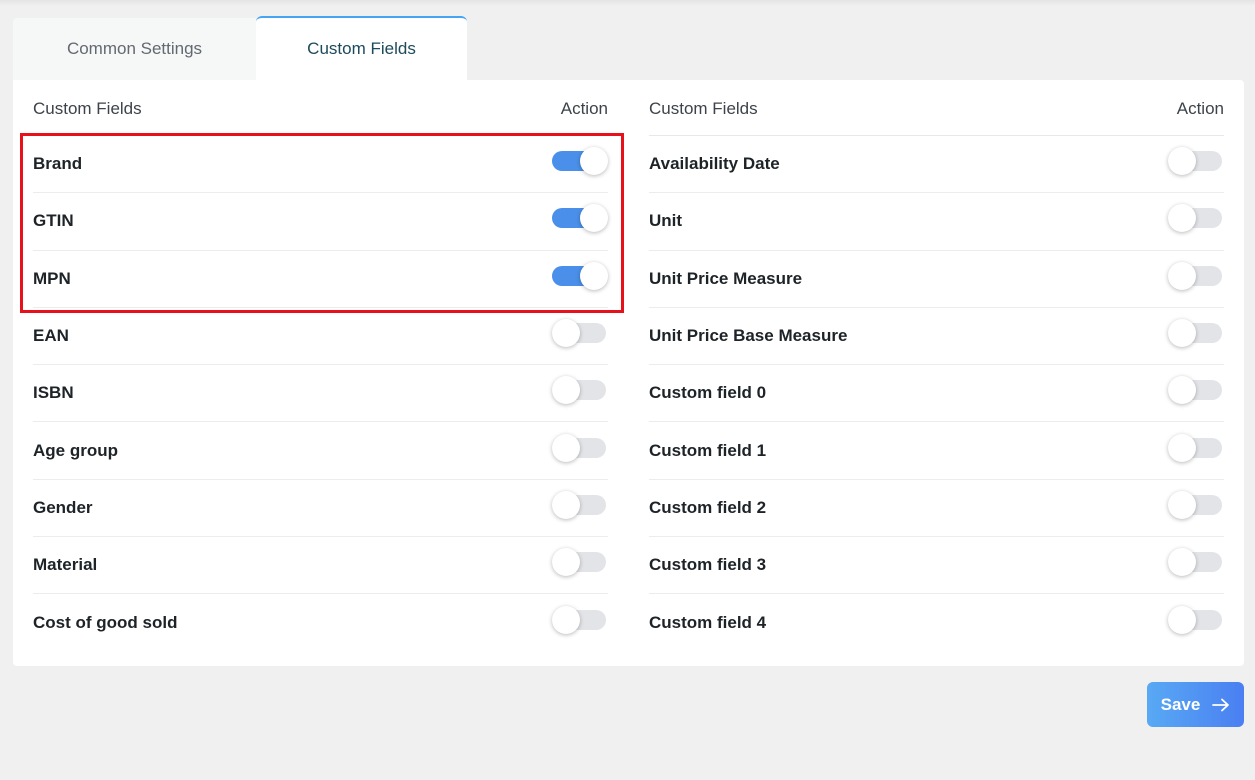 This screenshot has height=780, width=1255. Describe the element at coordinates (320, 108) in the screenshot. I see `left-column-header: Custom Fields Action` at that location.